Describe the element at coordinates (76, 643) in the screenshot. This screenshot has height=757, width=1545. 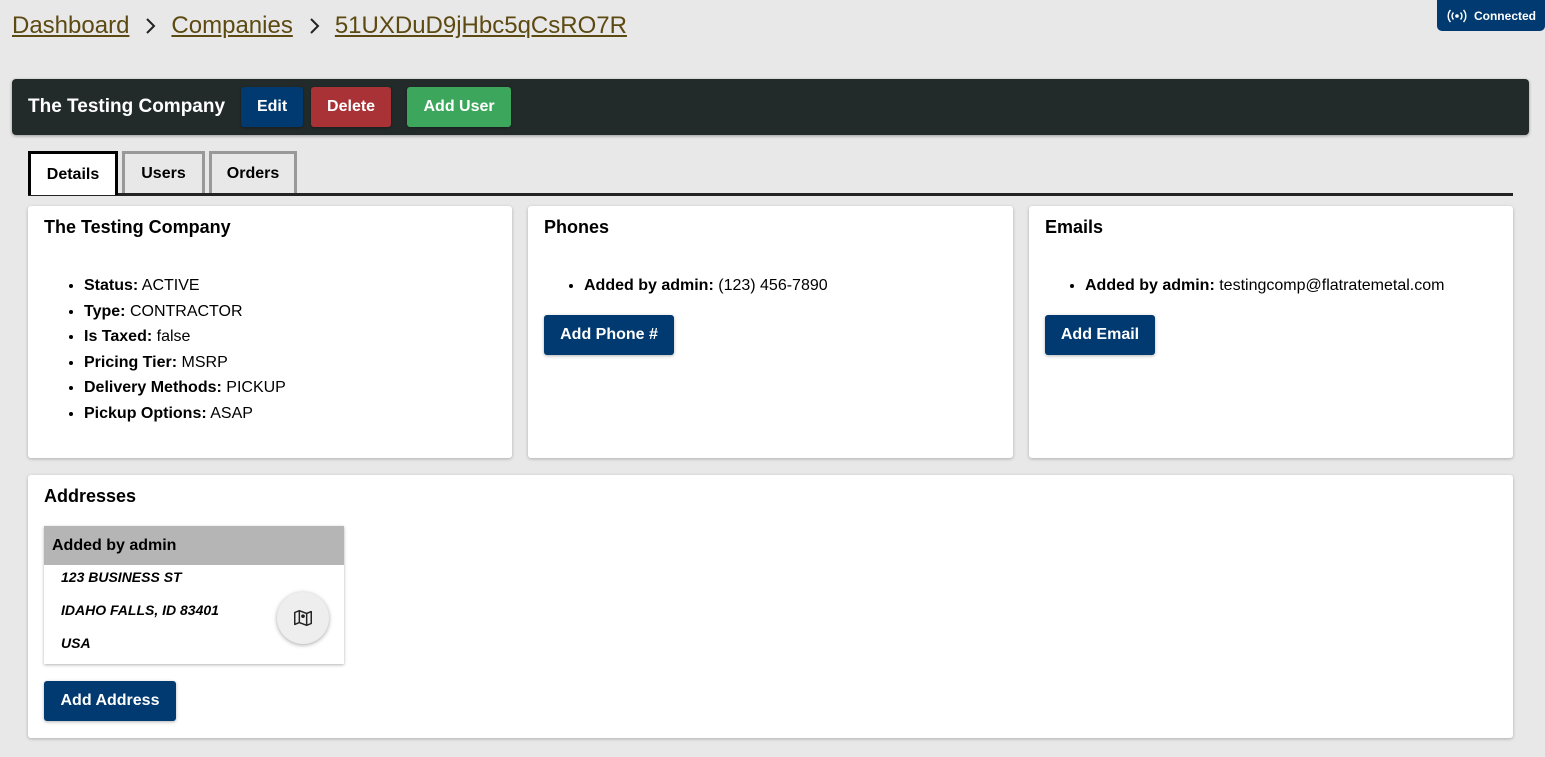
I see `address-line-3: USA` at that location.